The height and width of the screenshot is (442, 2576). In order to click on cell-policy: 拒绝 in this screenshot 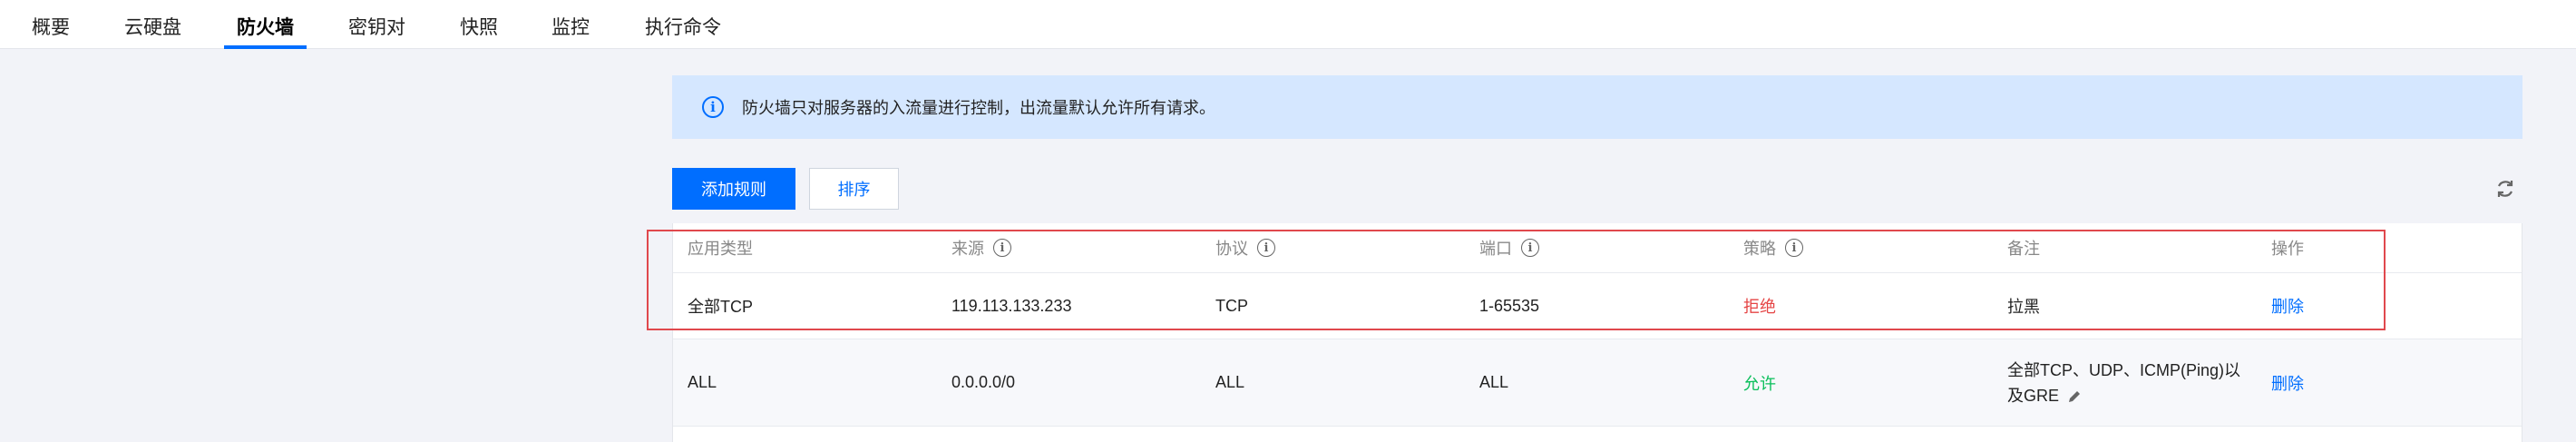, I will do `click(1759, 307)`.